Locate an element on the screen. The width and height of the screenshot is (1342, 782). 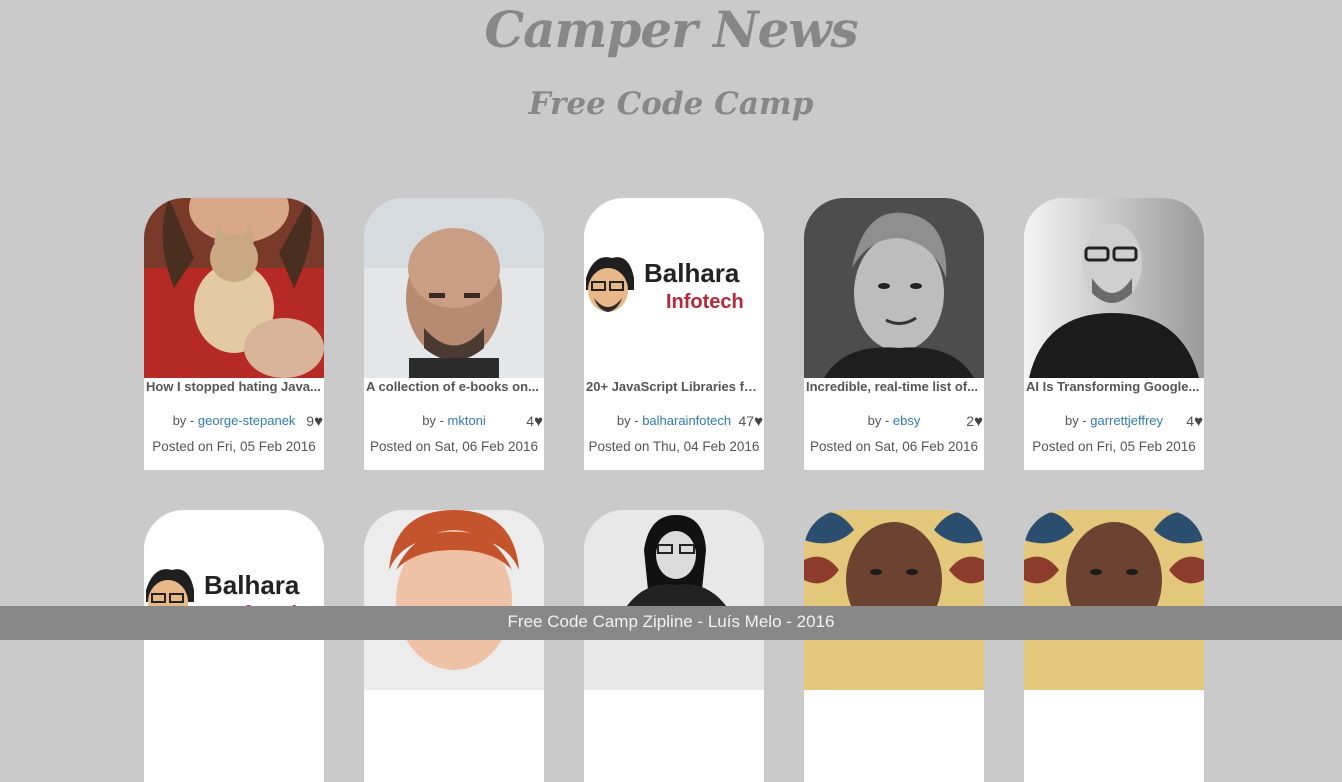
author-link: george-stepanek is located at coordinates (247, 420).